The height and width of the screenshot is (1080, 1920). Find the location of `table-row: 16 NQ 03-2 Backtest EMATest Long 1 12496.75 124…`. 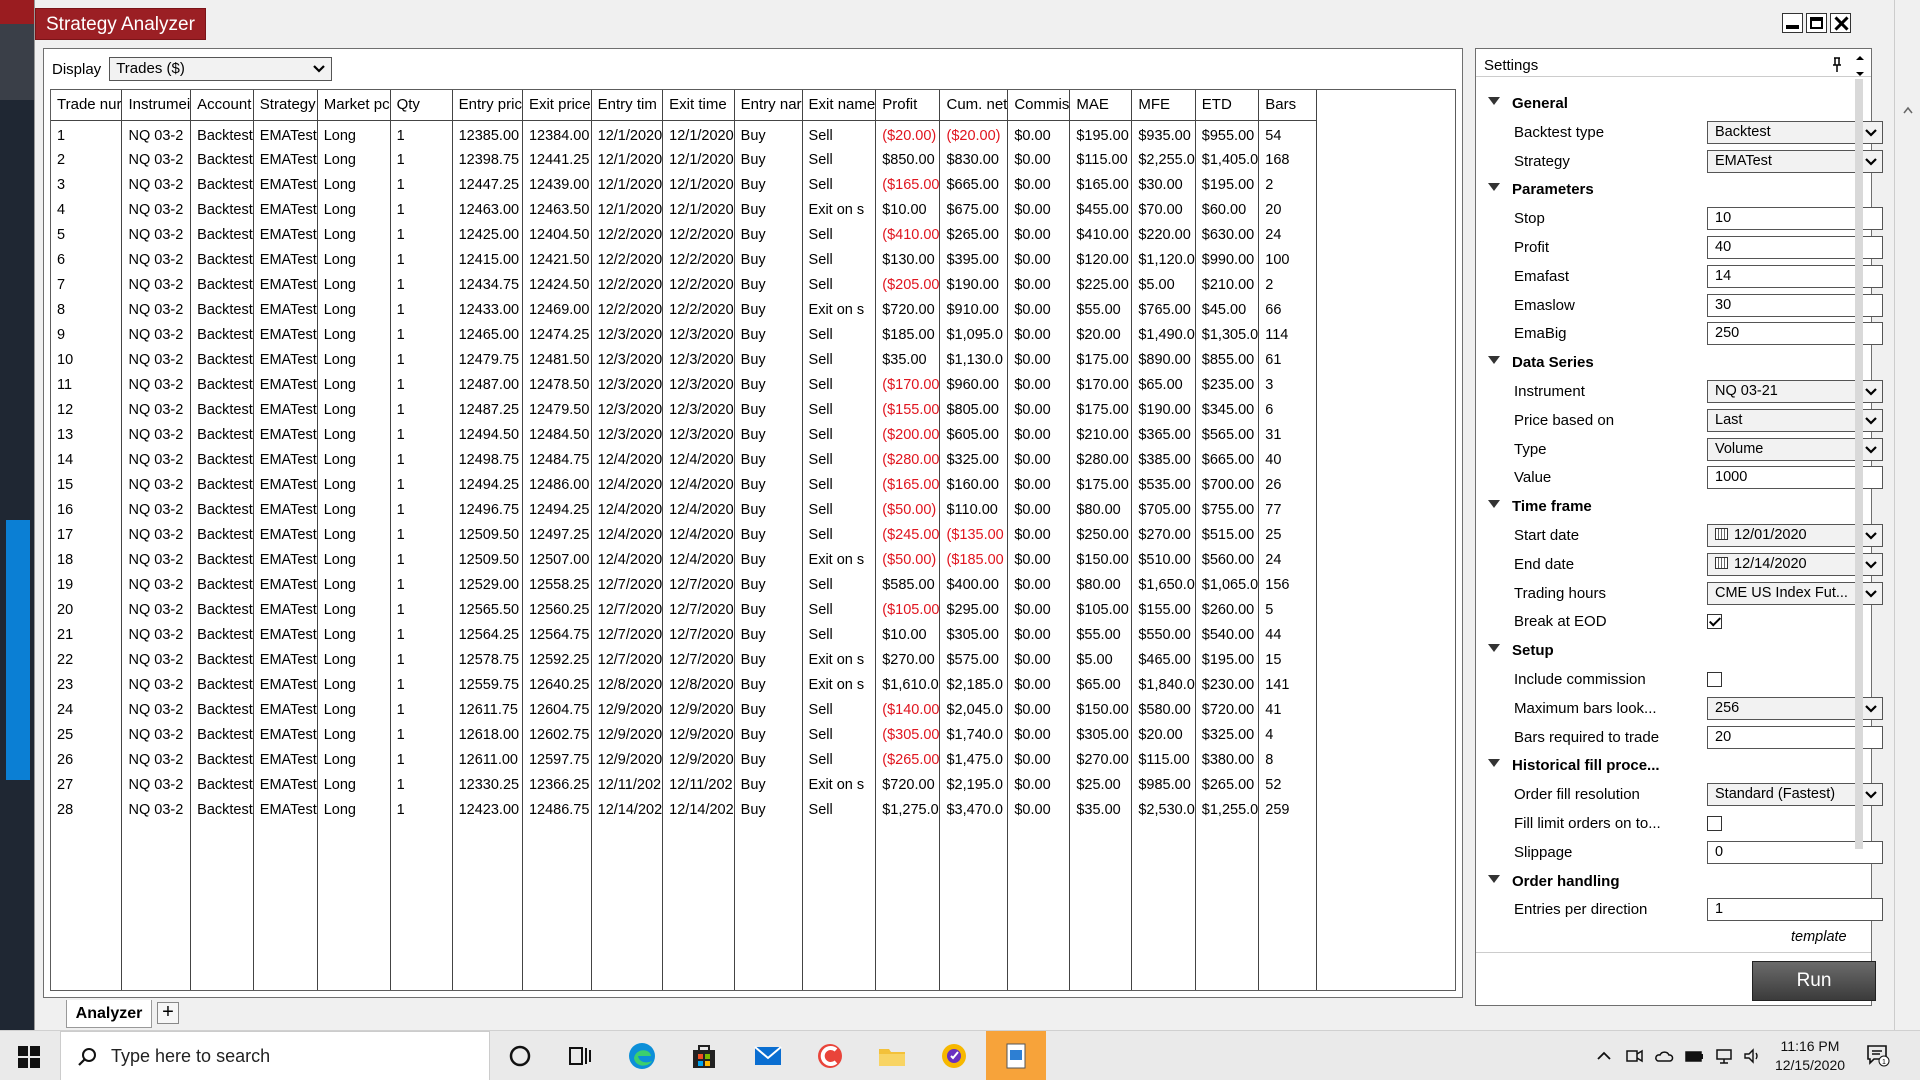

table-row: 16 NQ 03-2 Backtest EMATest Long 1 12496.75 124… is located at coordinates (684, 509).